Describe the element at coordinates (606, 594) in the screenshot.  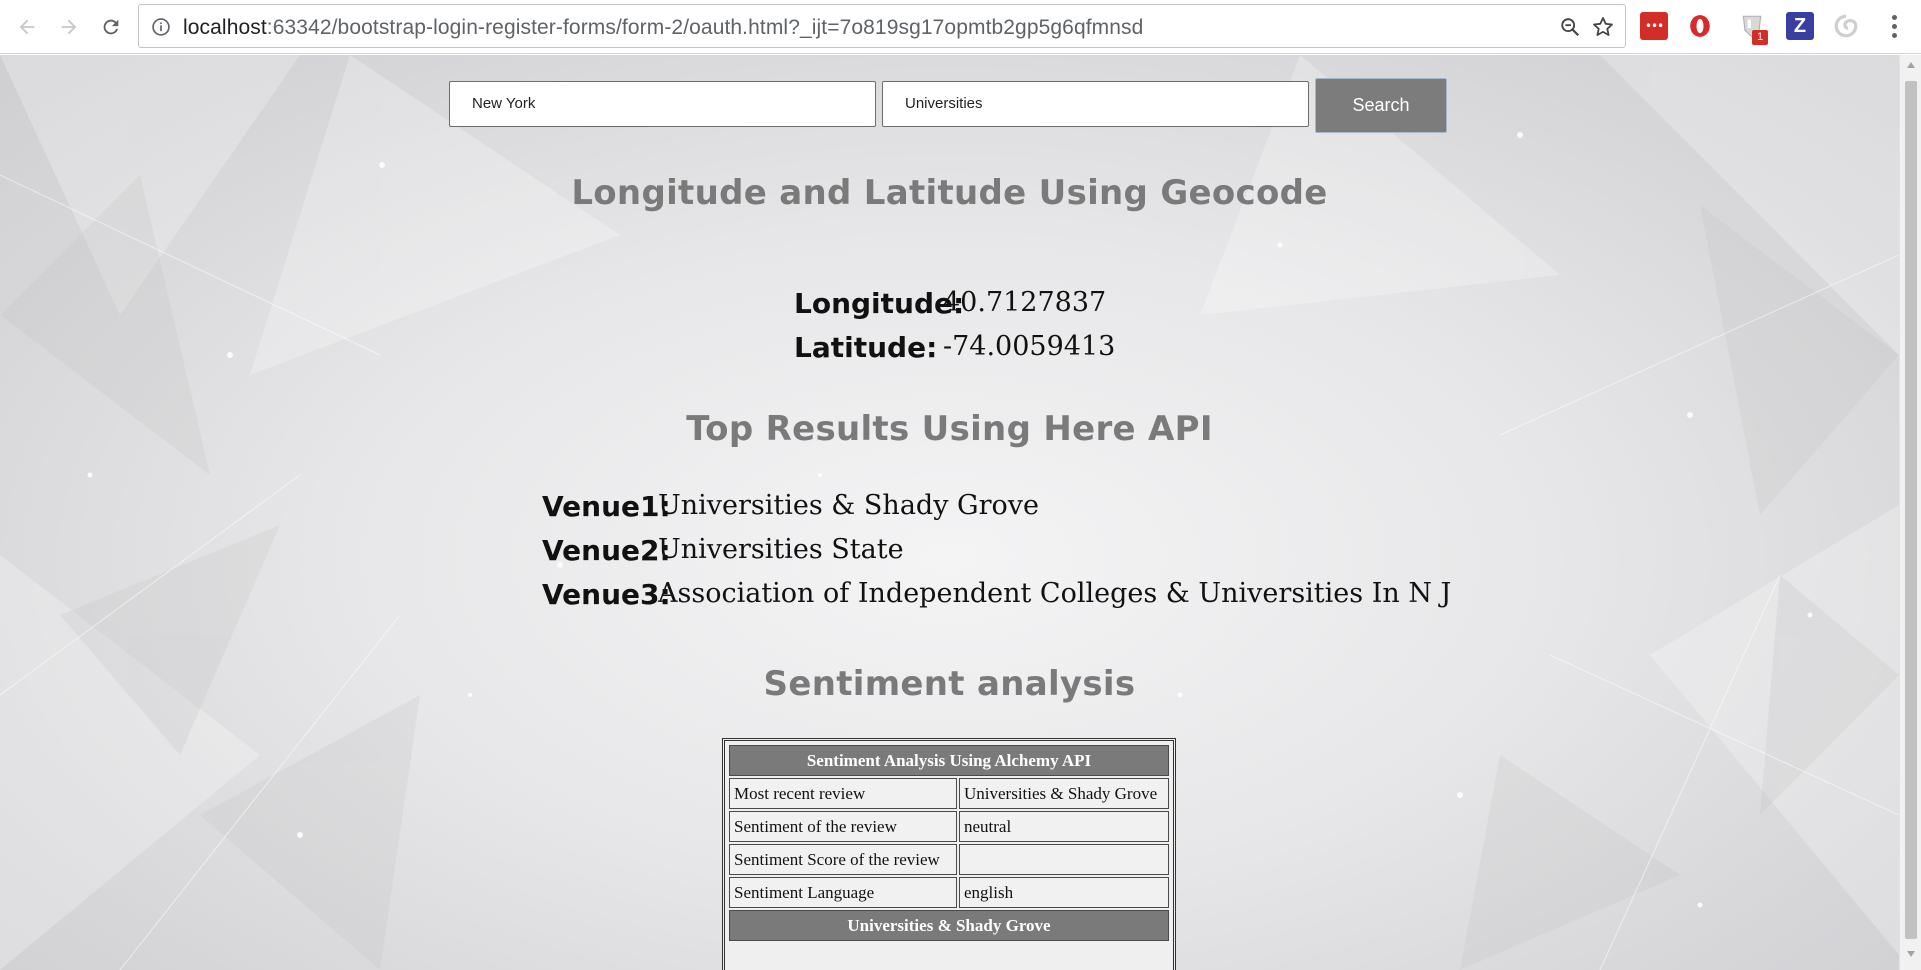
I see `venue-label: Venue3:` at that location.